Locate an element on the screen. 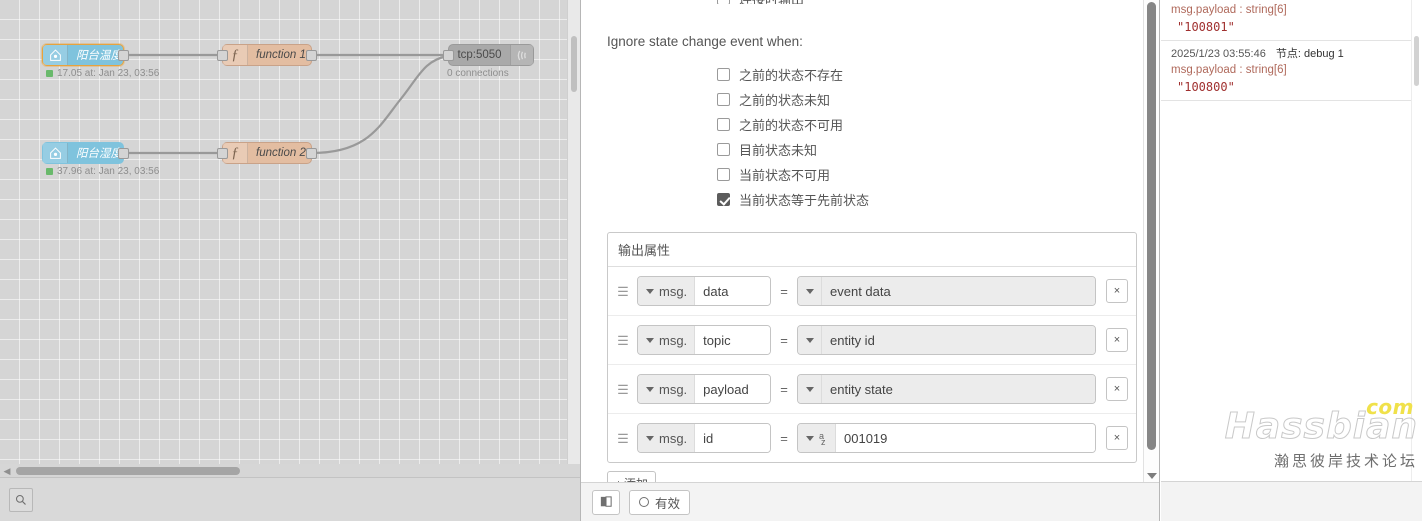 Image resolution: width=1422 pixels, height=521 pixels. debug-message-meta: 2025/1/23 03:55:46 节点: debug 1 is located at coordinates (1292, 54).